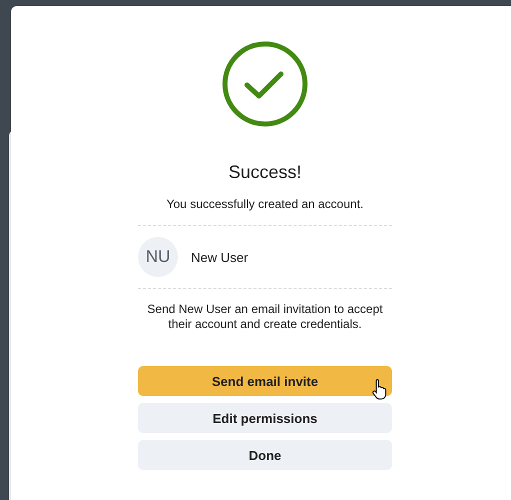 This screenshot has height=500, width=511. Describe the element at coordinates (265, 211) in the screenshot. I see `success-message: You successfully created an account.` at that location.